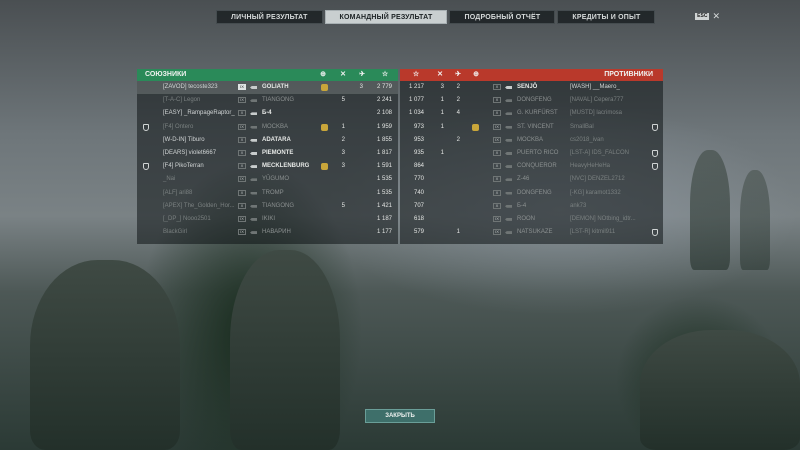 Image resolution: width=800 pixels, height=450 pixels. I want to click on enemy-player-row: 707 X Б-4 ank73, so click(531, 206).